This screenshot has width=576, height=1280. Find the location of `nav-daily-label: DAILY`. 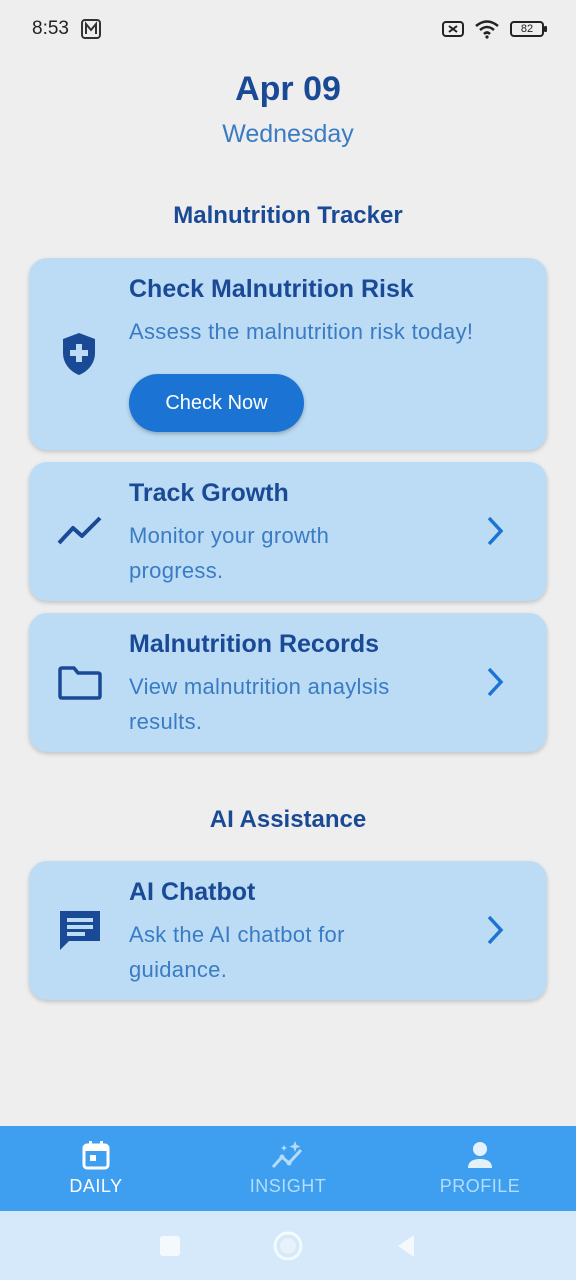

nav-daily-label: DAILY is located at coordinates (96, 1186).